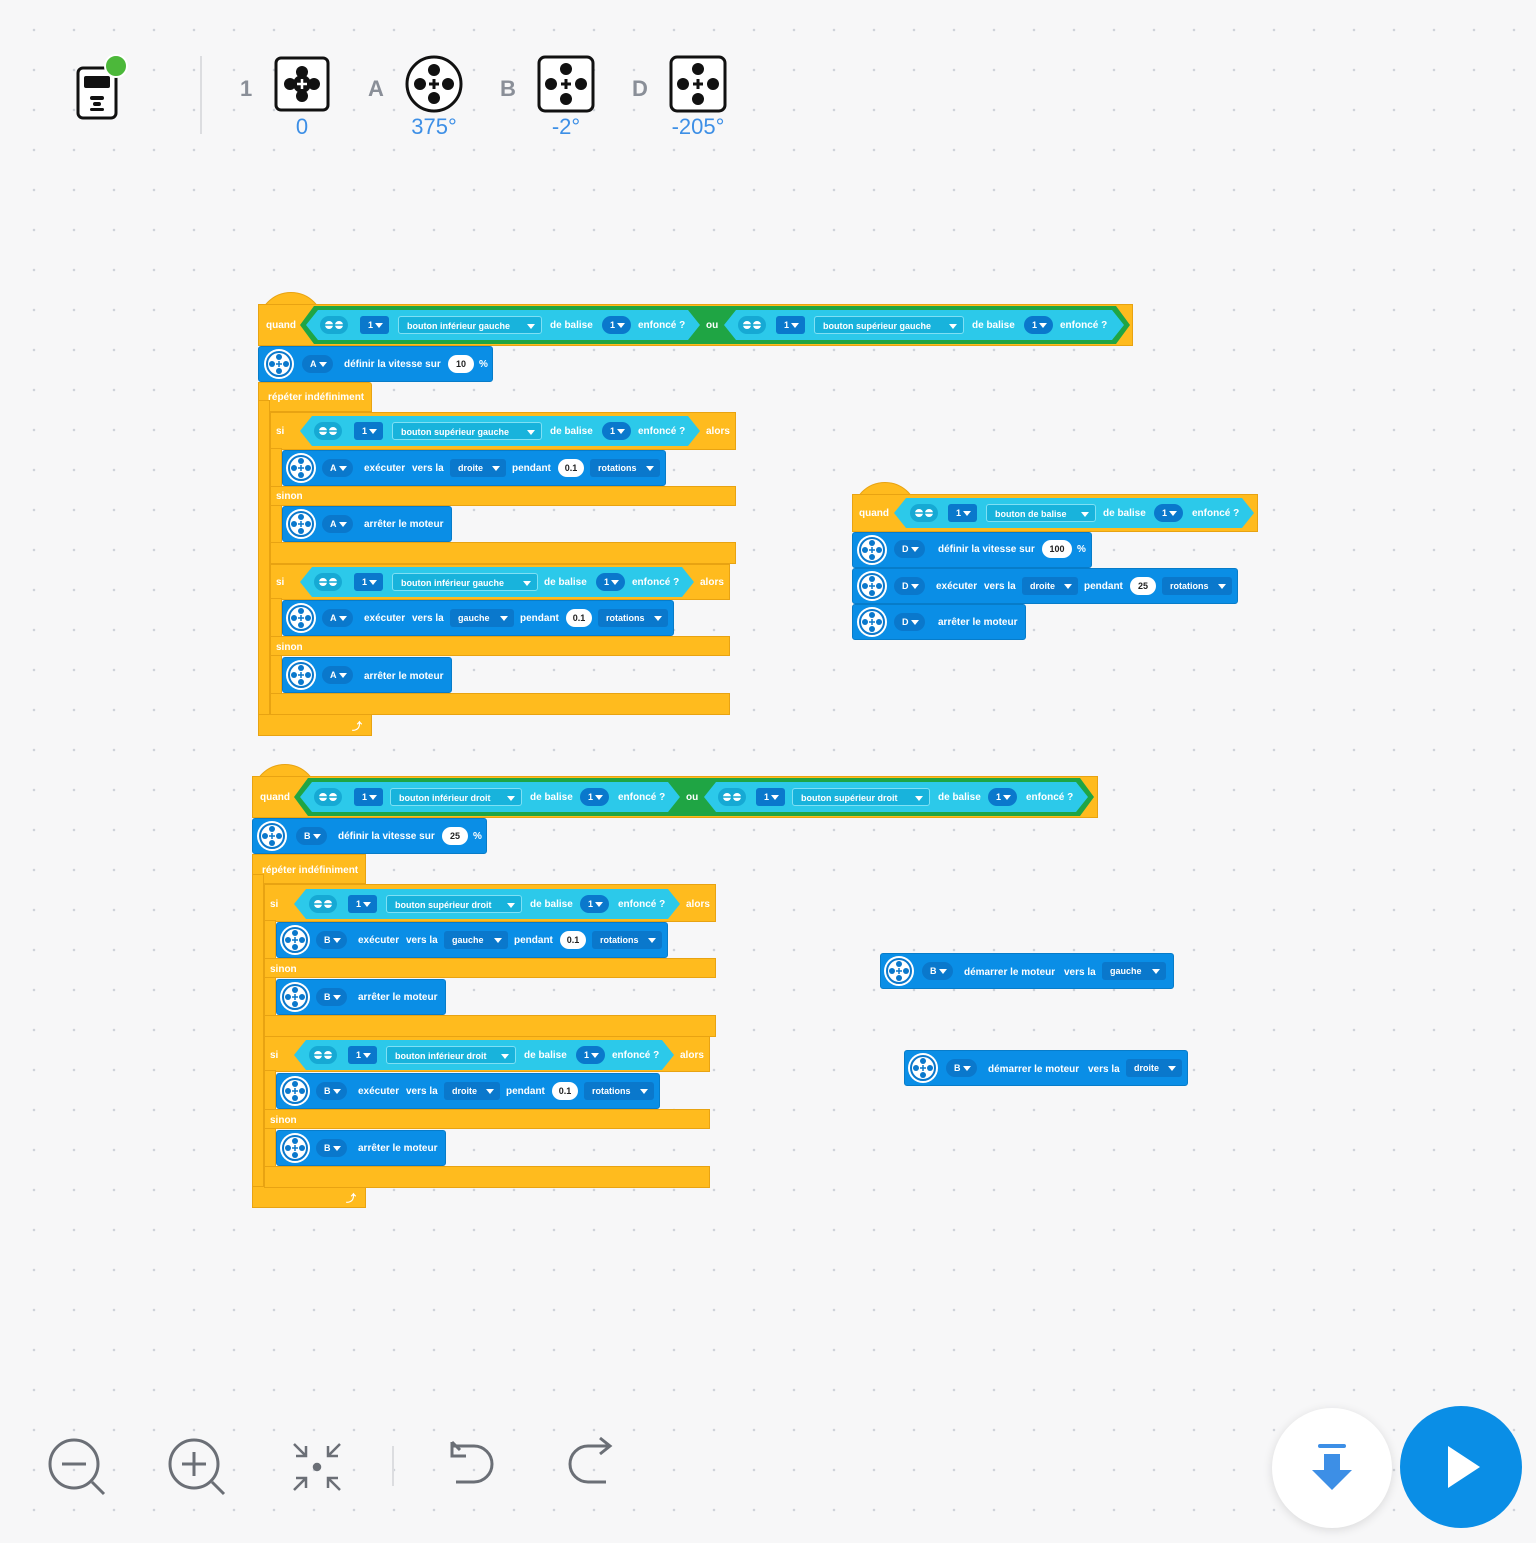 Image resolution: width=1536 pixels, height=1543 pixels. What do you see at coordinates (455, 836) in the screenshot?
I see `speed-input: 25` at bounding box center [455, 836].